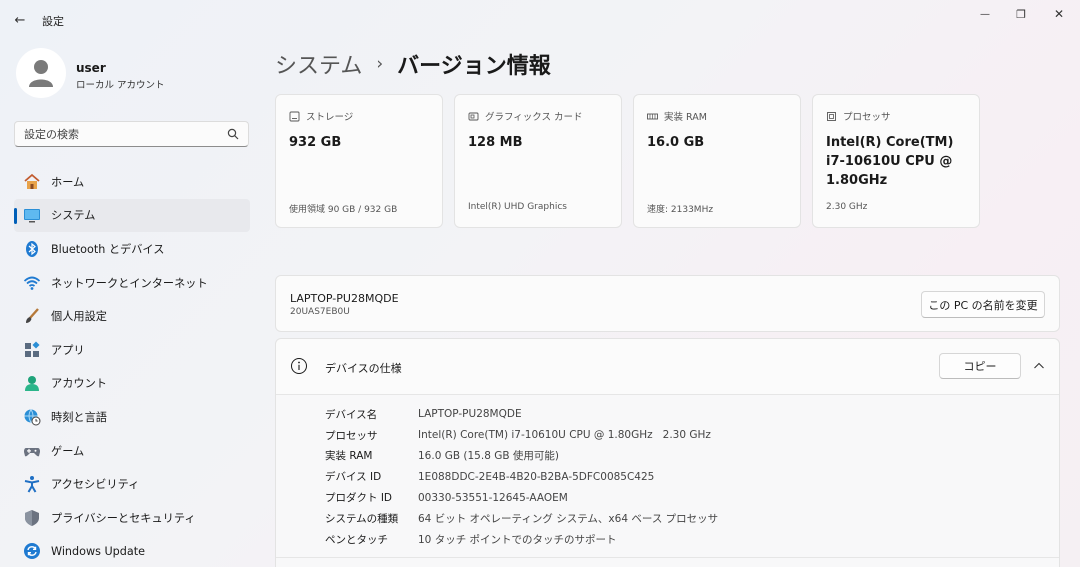 The image size is (1080, 567). What do you see at coordinates (652, 116) in the screenshot?
I see `ram-icon` at bounding box center [652, 116].